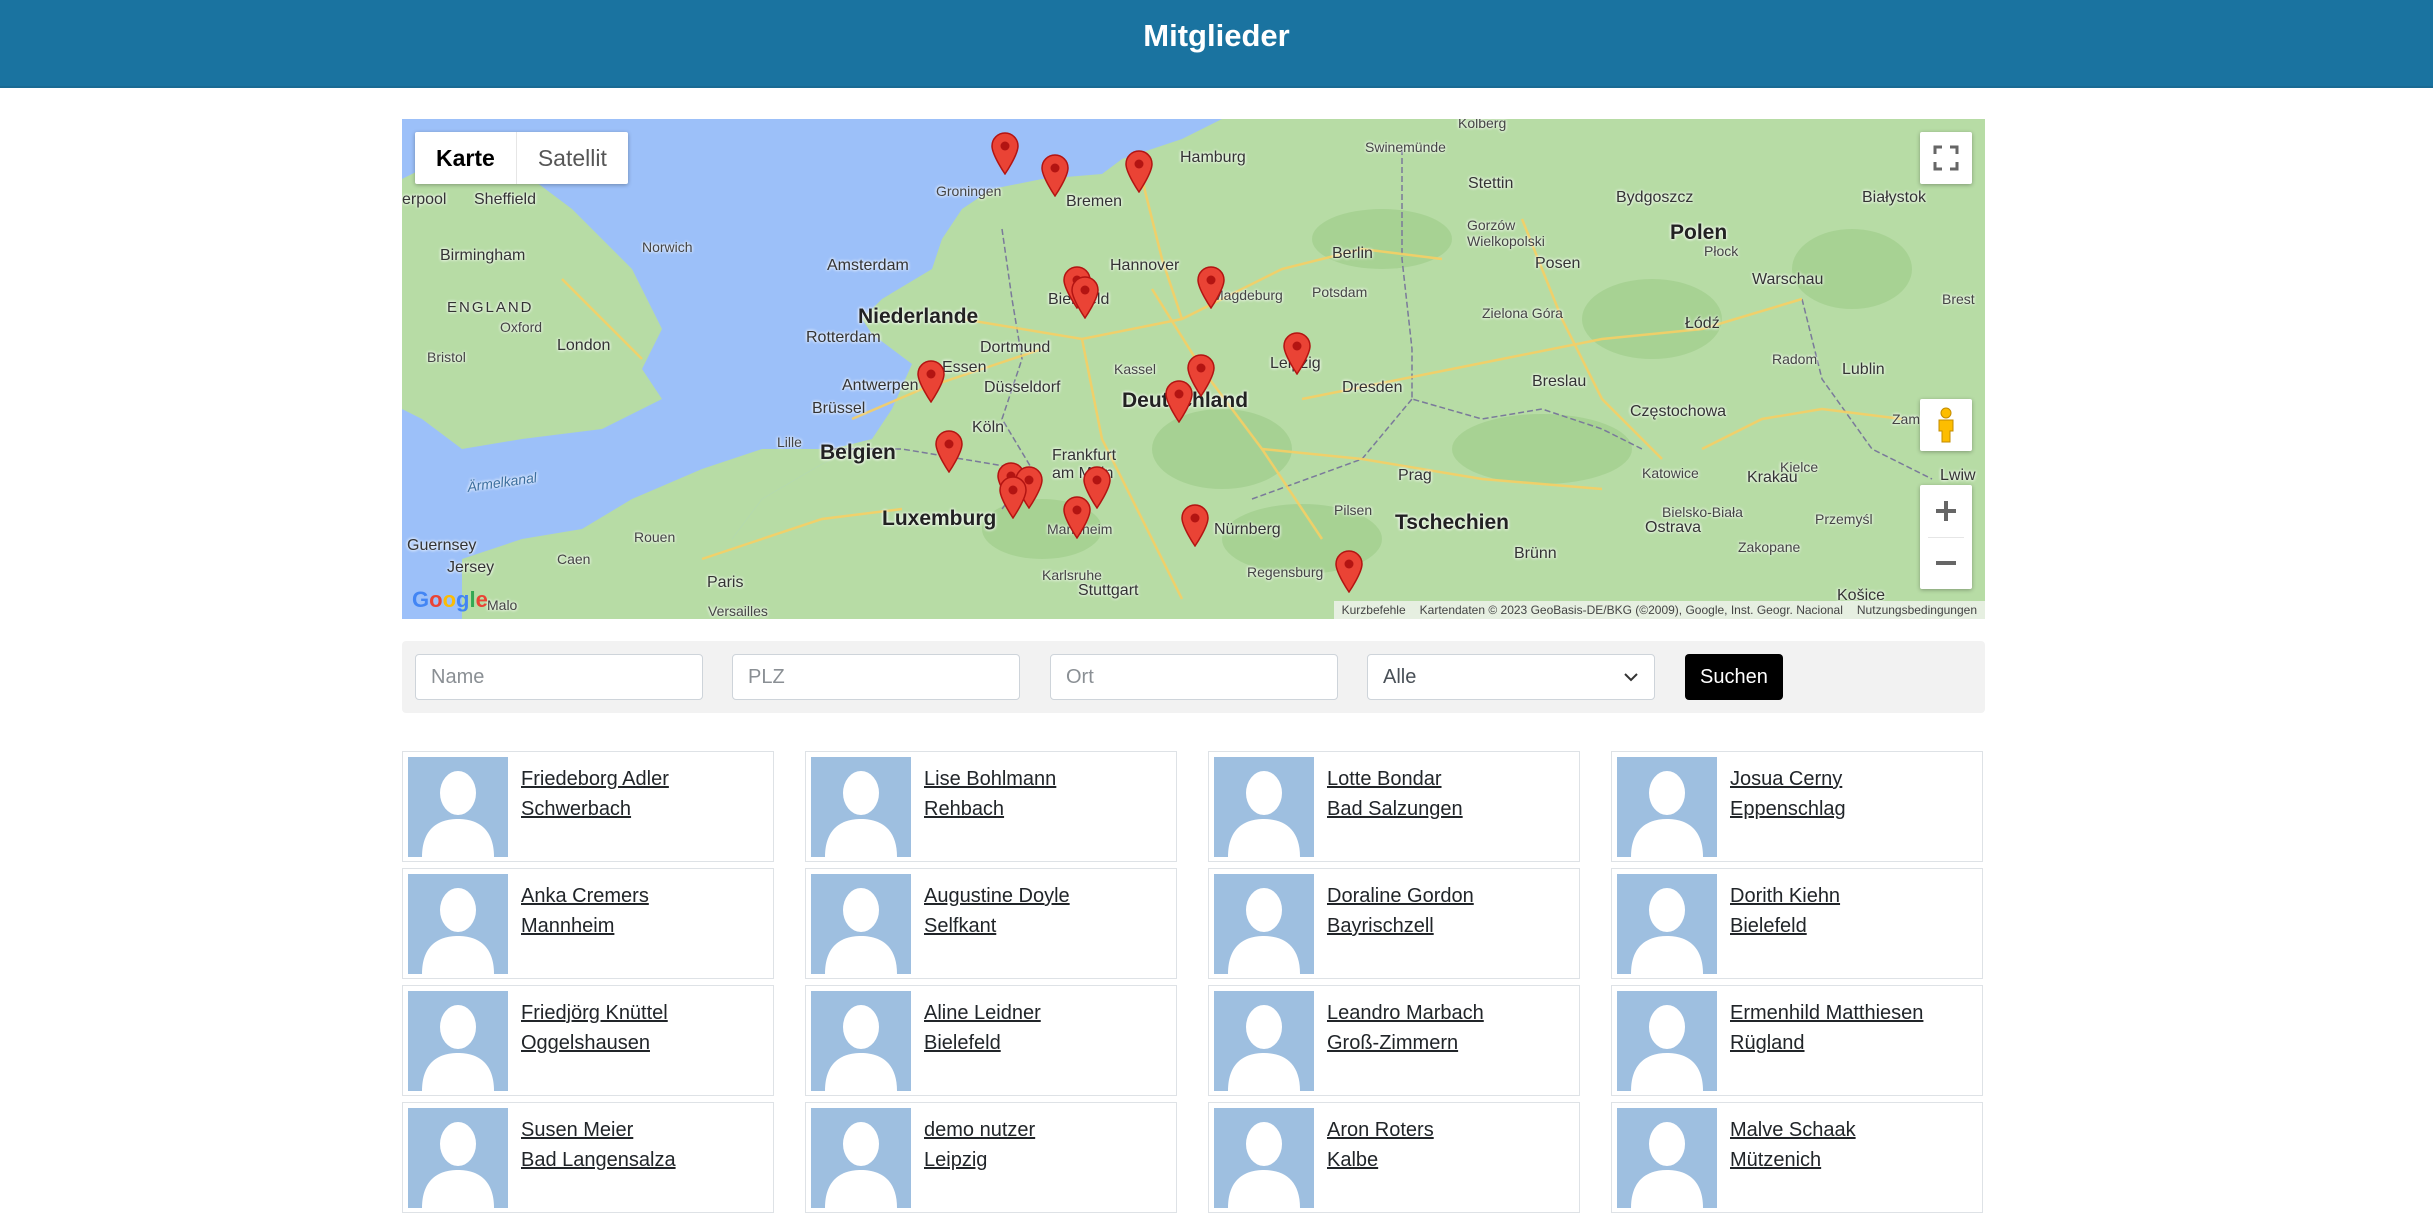  Describe the element at coordinates (1958, 299) in the screenshot. I see `map-label: Brest` at that location.